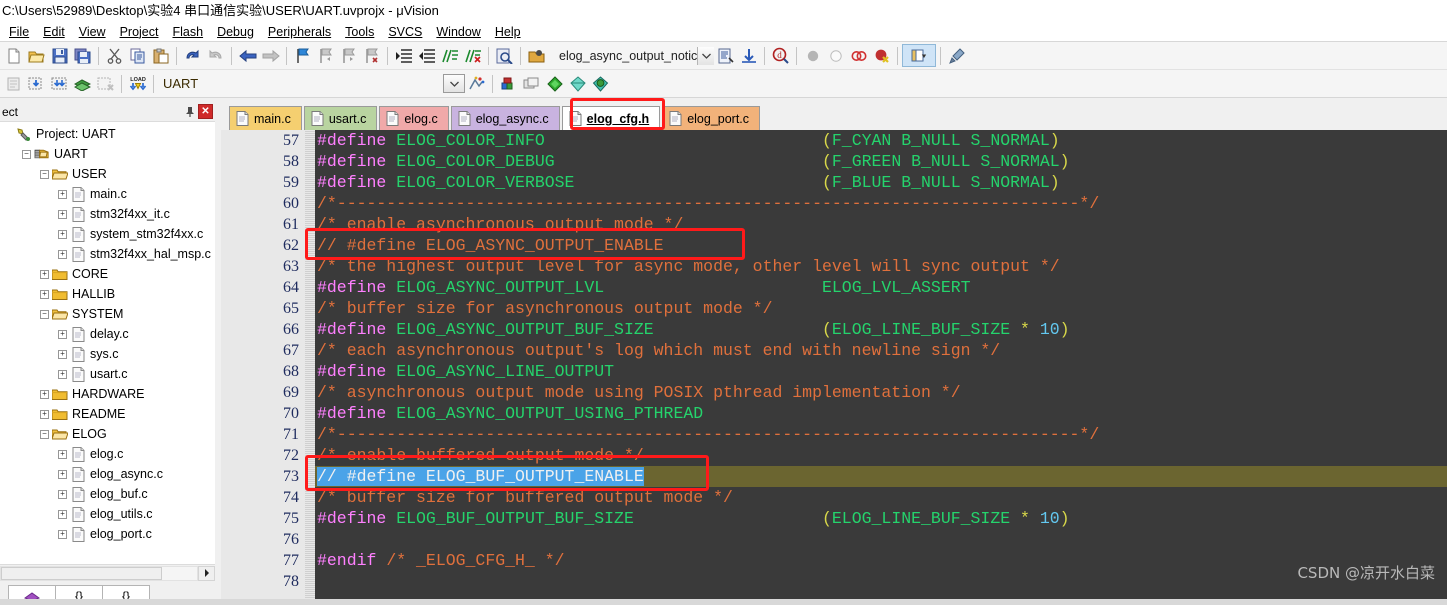 This screenshot has height=605, width=1447. Describe the element at coordinates (107, 134) in the screenshot. I see `tree-item-project-uart: Project: UART` at that location.